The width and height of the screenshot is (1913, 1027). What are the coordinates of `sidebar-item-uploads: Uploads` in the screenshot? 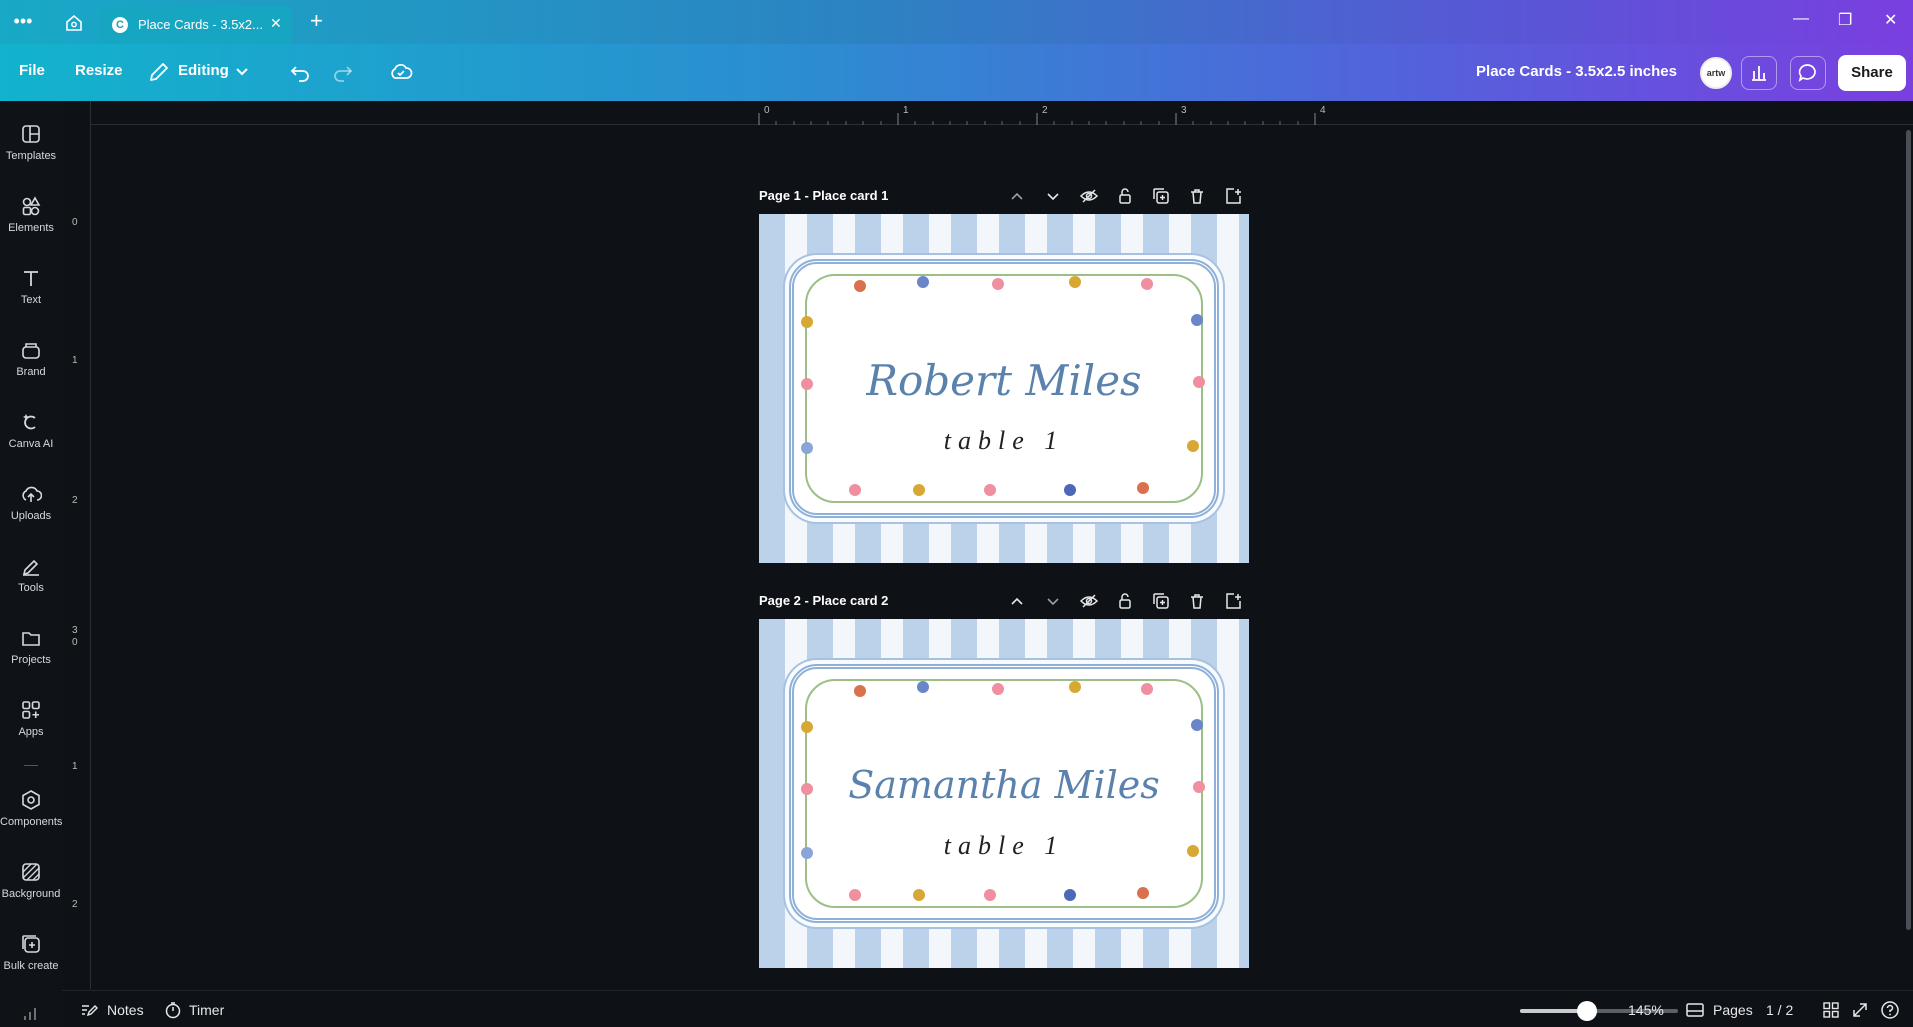 It's located at (31, 502).